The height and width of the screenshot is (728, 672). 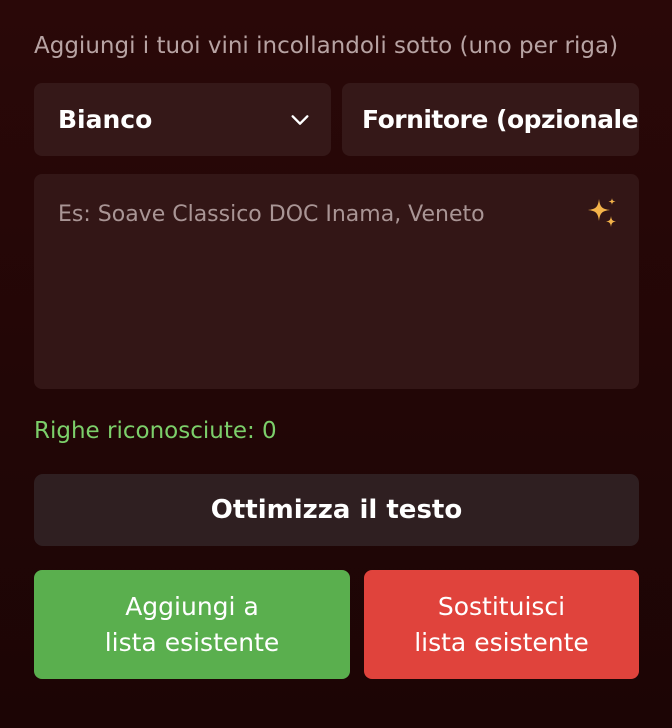 What do you see at coordinates (105, 119) in the screenshot?
I see `category-select-value: Bianco` at bounding box center [105, 119].